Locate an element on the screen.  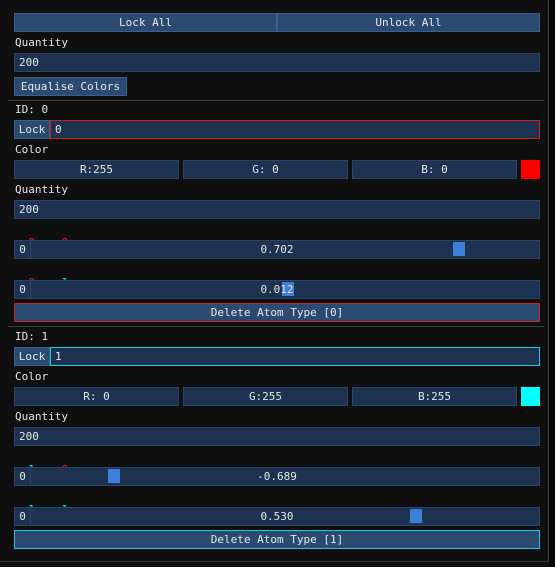
atom-0-b-input: B: 0 is located at coordinates (434, 169).